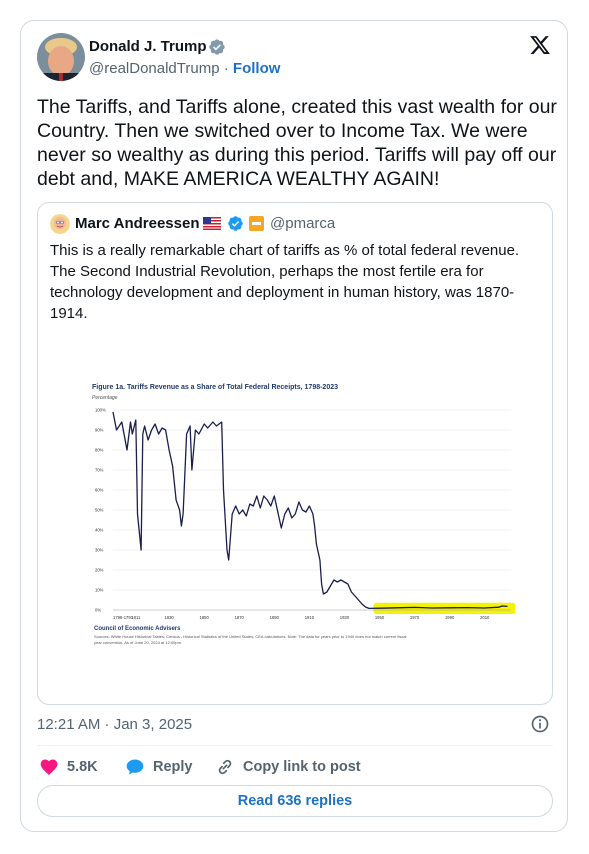  I want to click on copy-link-button: Copy link to post, so click(288, 767).